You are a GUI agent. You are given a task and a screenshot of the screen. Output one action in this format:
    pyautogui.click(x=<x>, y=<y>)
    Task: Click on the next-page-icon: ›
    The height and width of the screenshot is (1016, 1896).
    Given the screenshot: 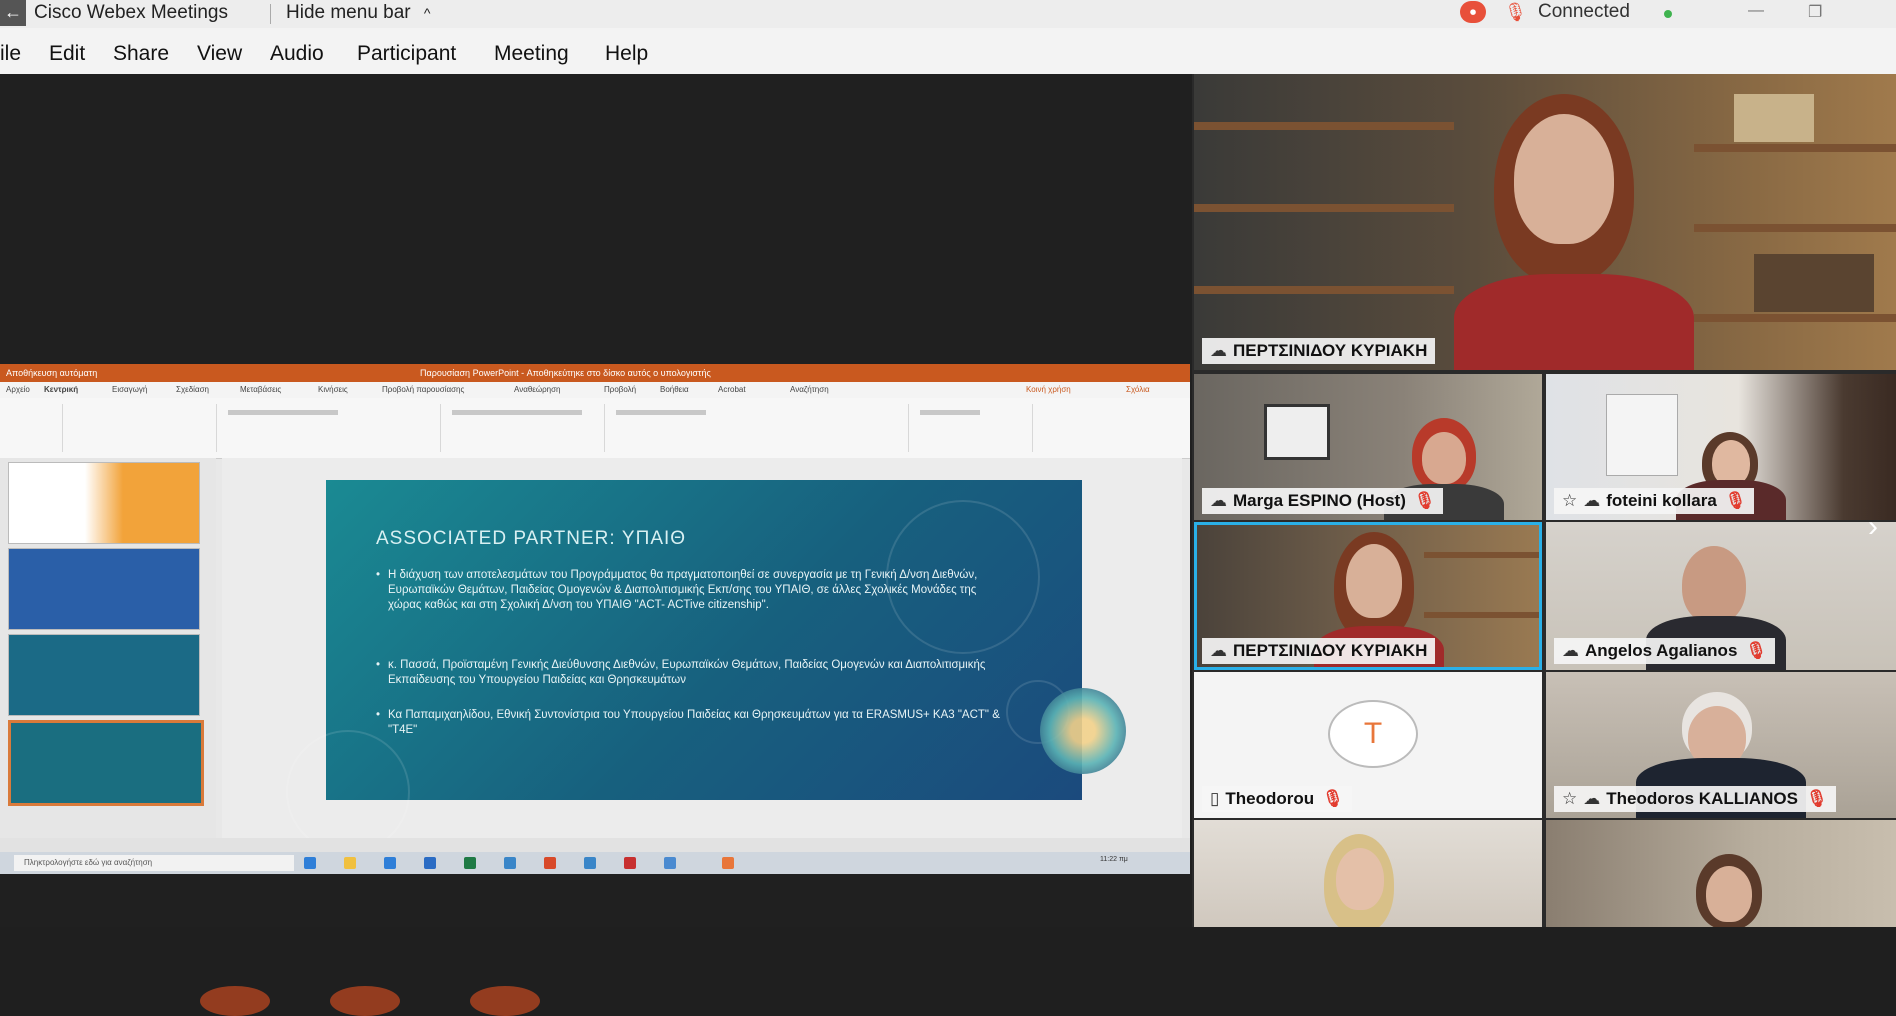 What is the action you would take?
    pyautogui.click(x=1873, y=527)
    